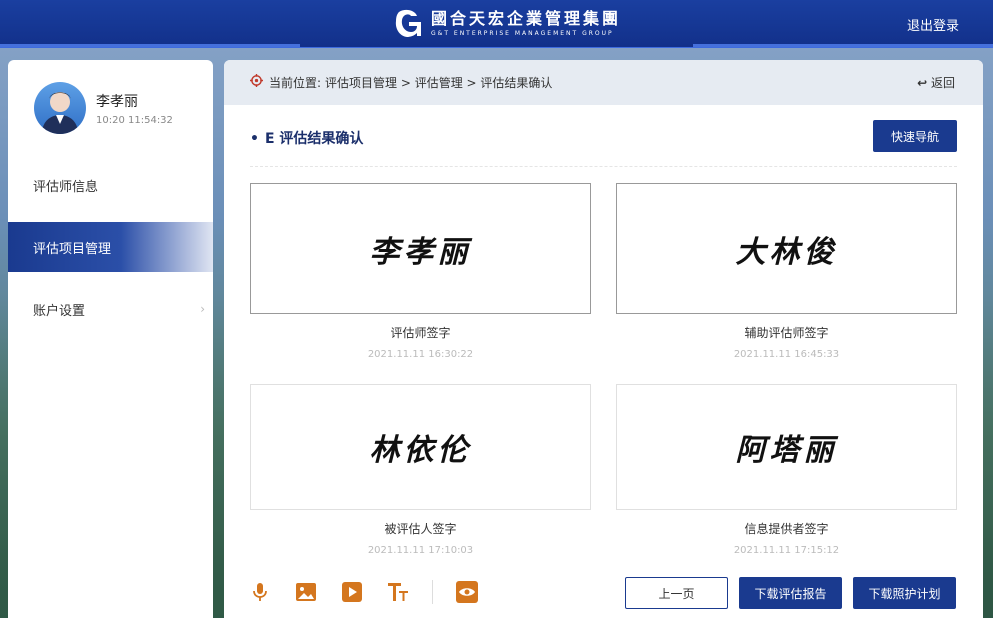  Describe the element at coordinates (933, 24) in the screenshot. I see `logout-link: 退出登录` at that location.